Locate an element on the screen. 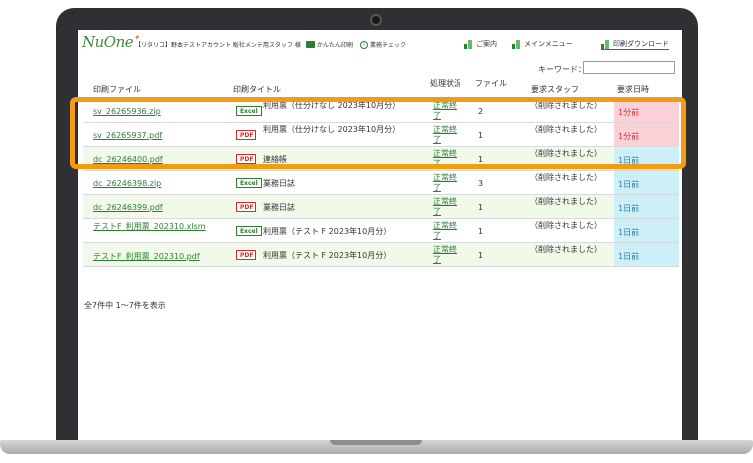 This screenshot has height=463, width=753. nav-guide-label: ご案内 is located at coordinates (486, 44).